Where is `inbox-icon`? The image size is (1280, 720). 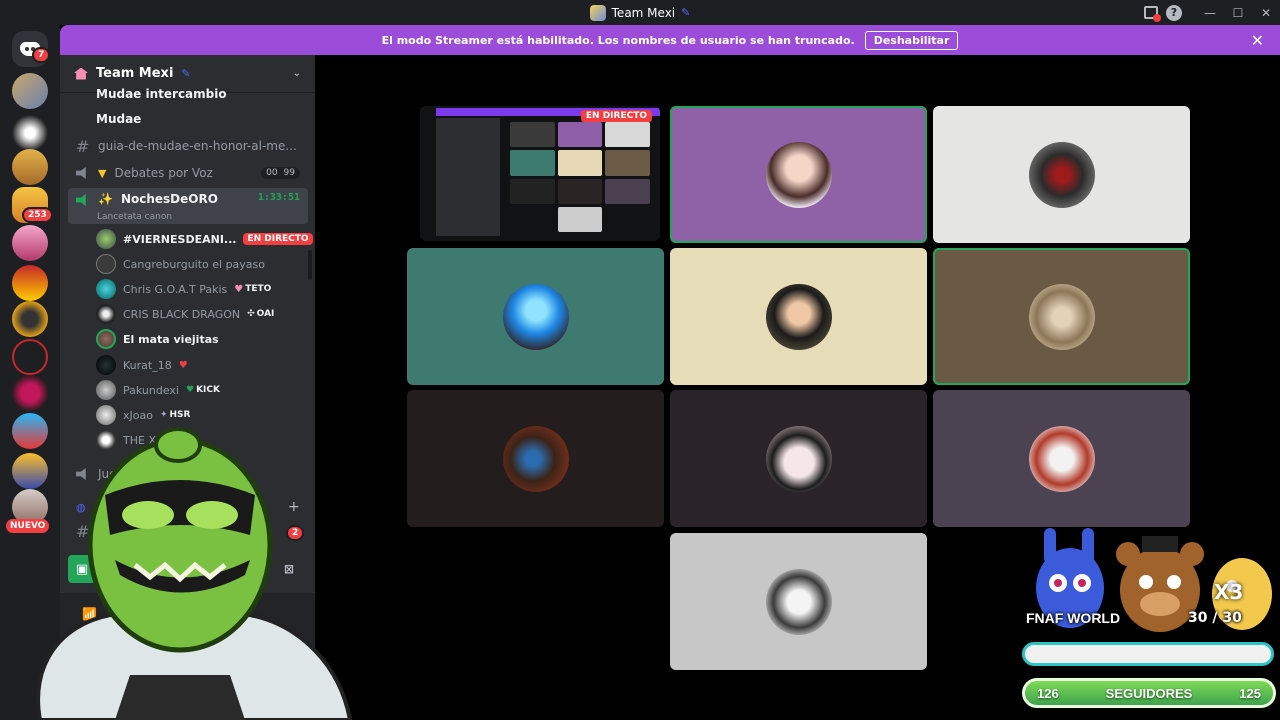 inbox-icon is located at coordinates (1152, 14).